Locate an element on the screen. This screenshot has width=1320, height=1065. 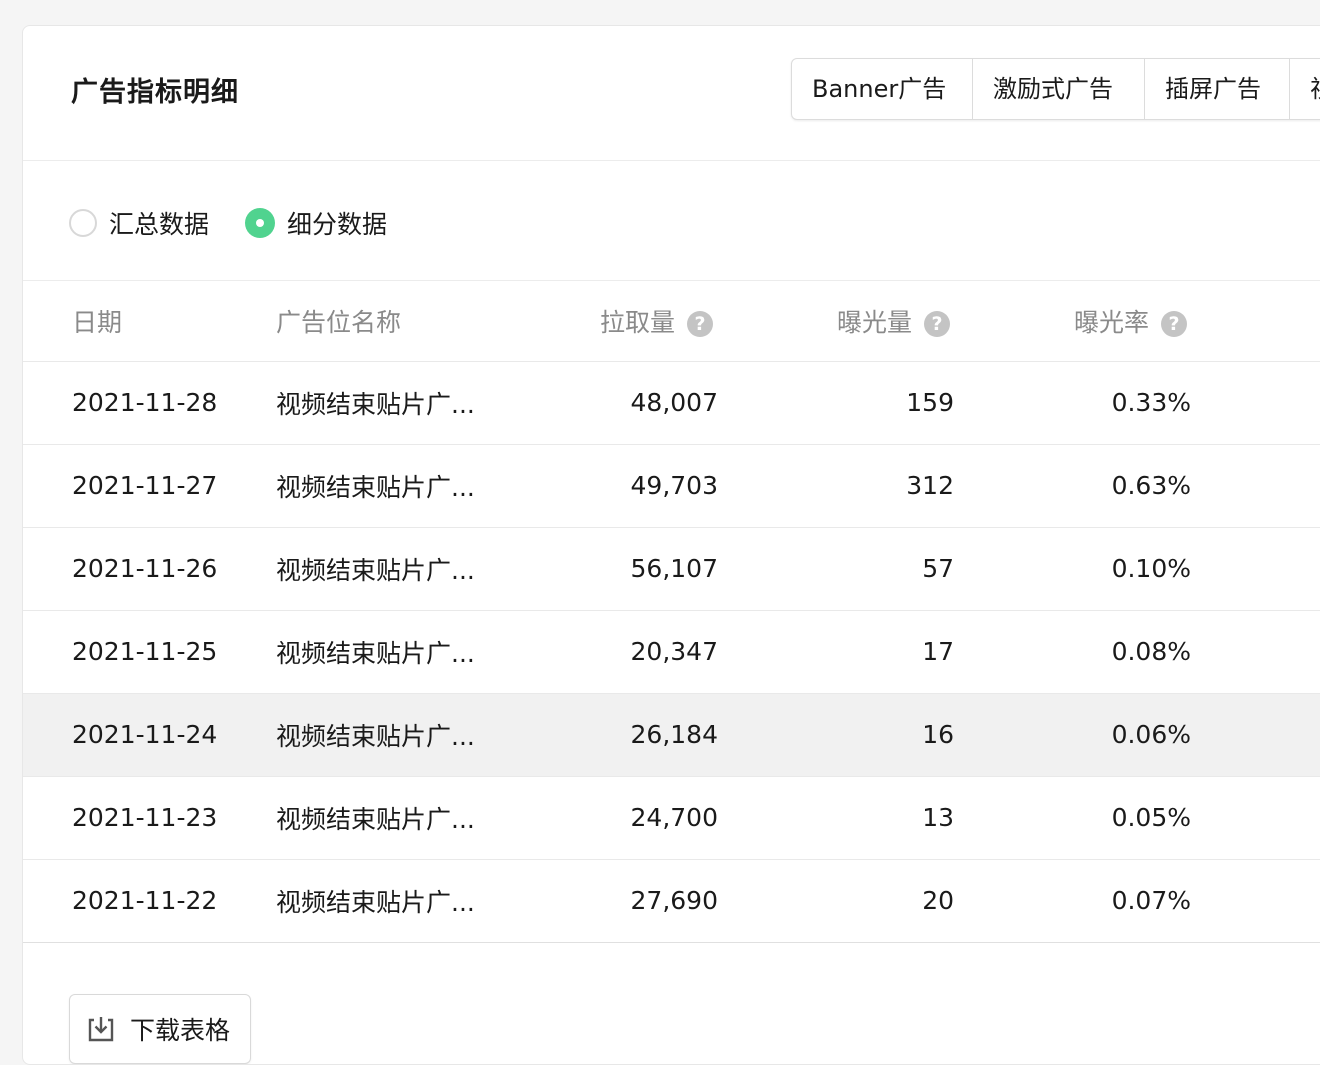
table-row: 2021-11-25 视频结束贴片广... 20,347 17 0.08% is located at coordinates (671, 652).